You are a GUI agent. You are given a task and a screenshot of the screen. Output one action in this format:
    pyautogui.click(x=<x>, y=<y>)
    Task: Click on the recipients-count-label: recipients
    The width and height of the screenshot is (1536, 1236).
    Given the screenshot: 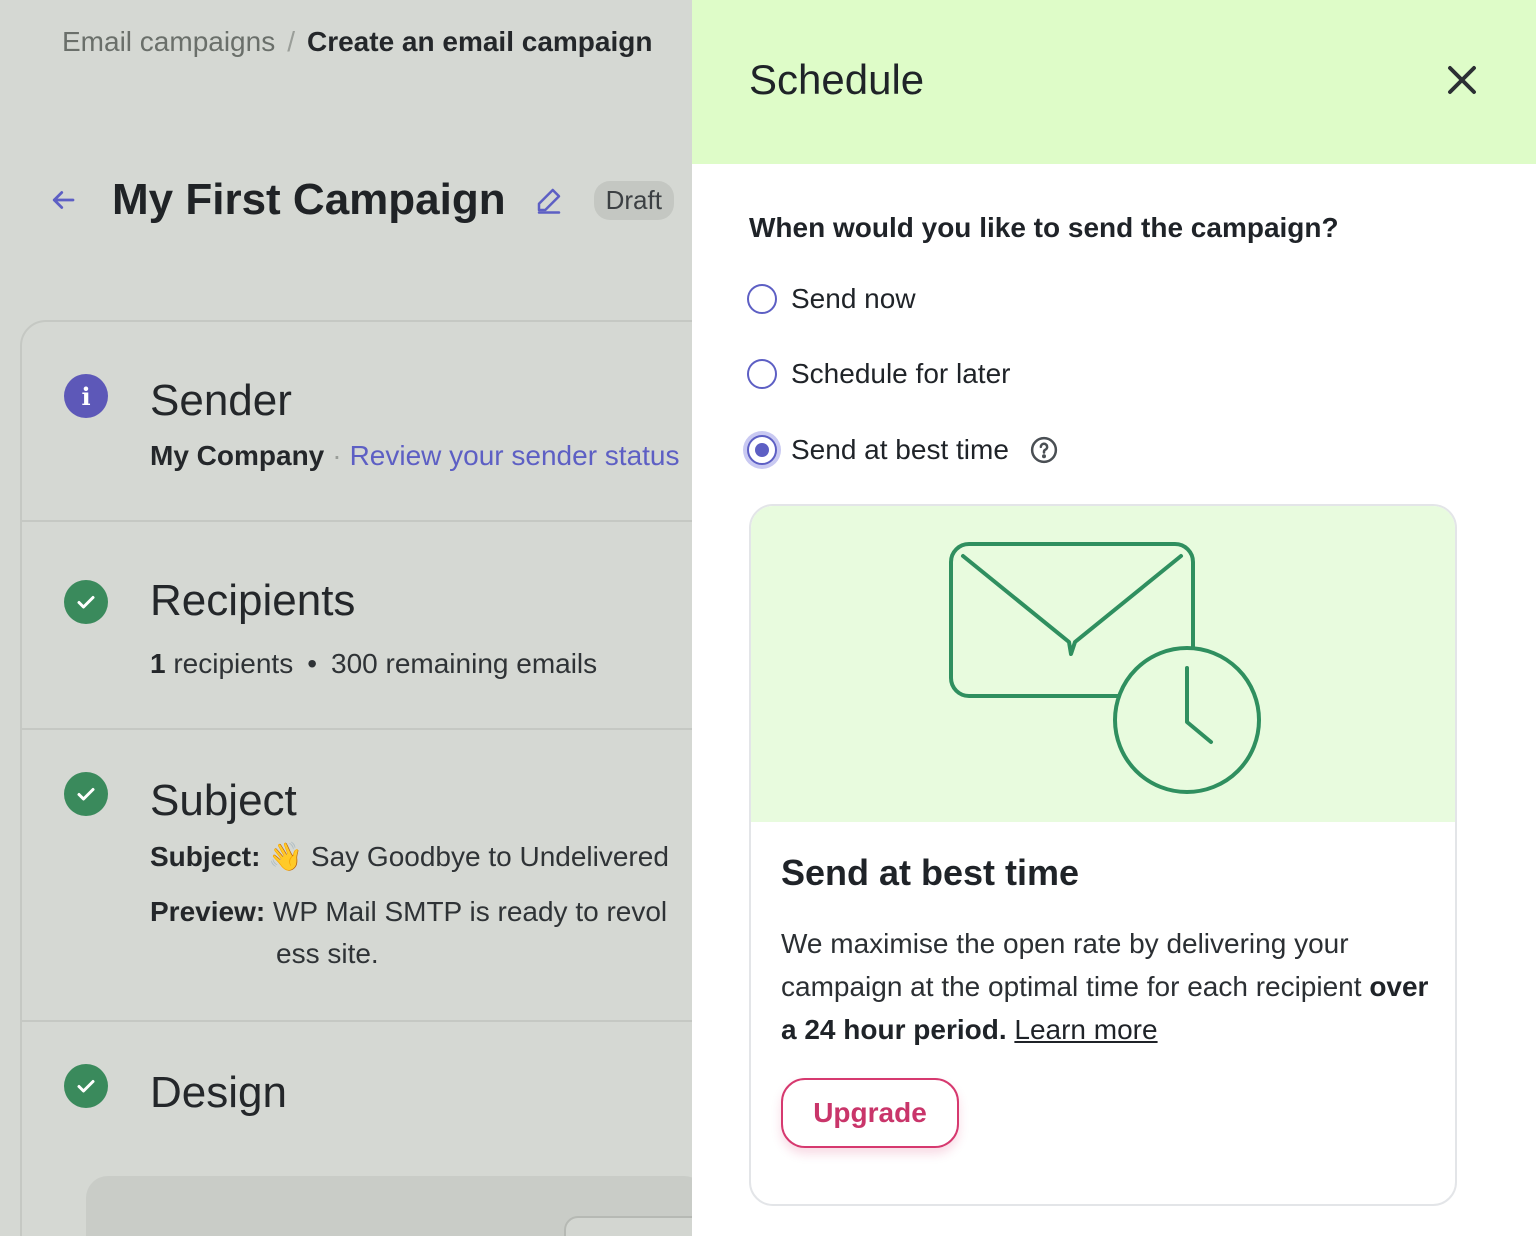 What is the action you would take?
    pyautogui.click(x=233, y=663)
    